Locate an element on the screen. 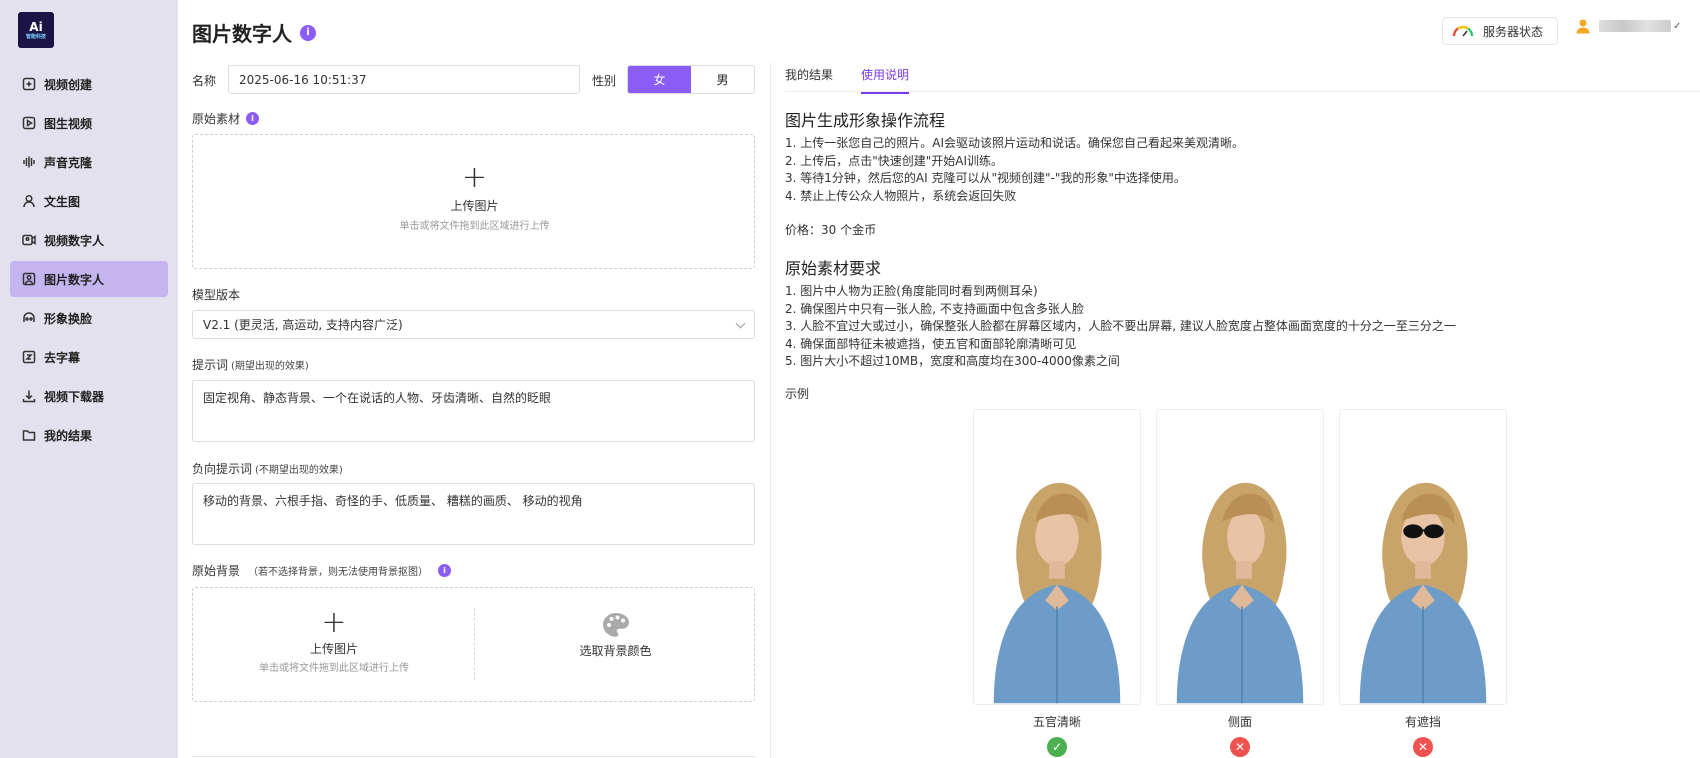 Image resolution: width=1700 pixels, height=758 pixels. panel-divider is located at coordinates (770, 410).